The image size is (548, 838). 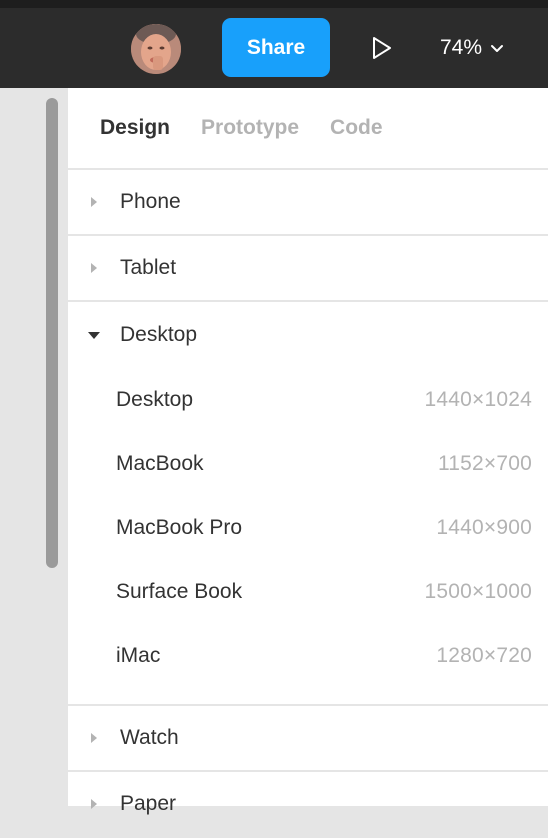 I want to click on caret-down-icon, so click(x=94, y=335).